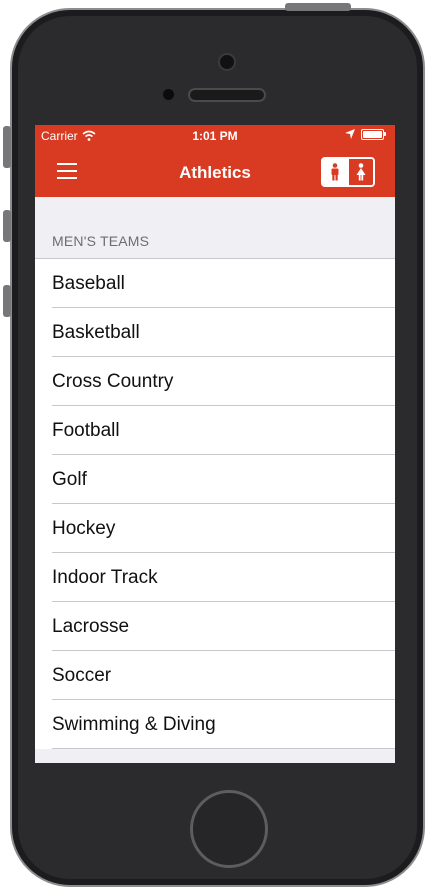  What do you see at coordinates (215, 626) in the screenshot?
I see `team-row: Lacrosse` at bounding box center [215, 626].